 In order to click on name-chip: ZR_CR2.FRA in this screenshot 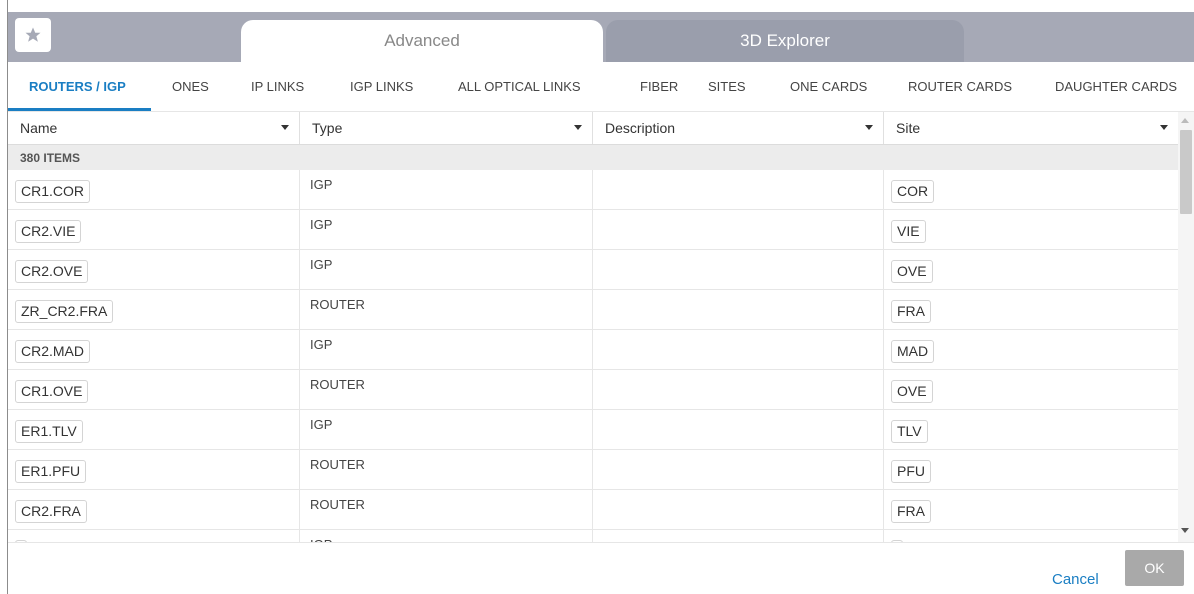, I will do `click(64, 311)`.